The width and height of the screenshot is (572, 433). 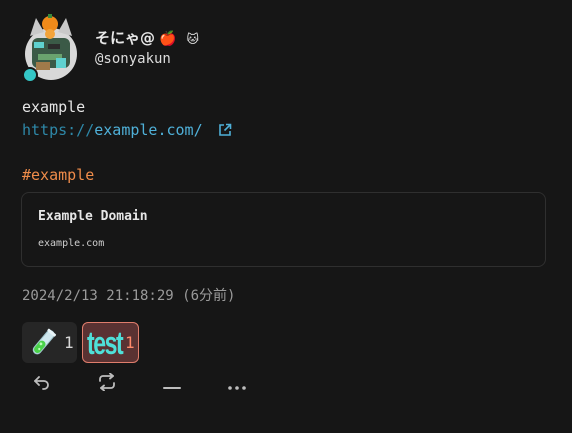 I want to click on test-emoji: test, so click(x=105, y=342).